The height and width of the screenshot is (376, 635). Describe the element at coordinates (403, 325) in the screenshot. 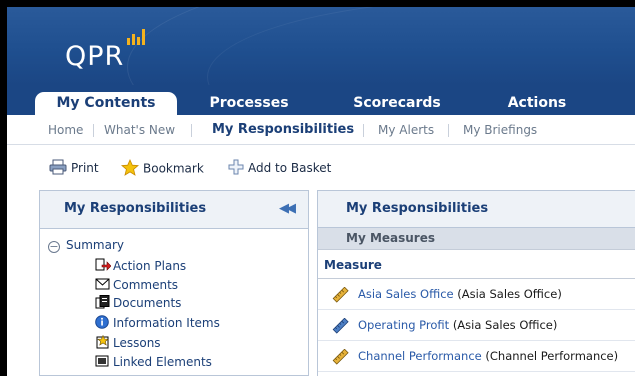

I see `measure-link: Operating Profit` at that location.